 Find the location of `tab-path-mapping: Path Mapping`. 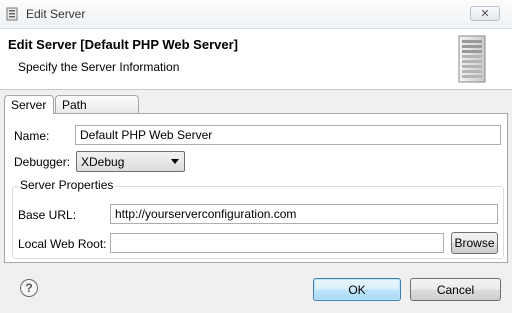

tab-path-mapping: Path Mapping is located at coordinates (97, 110).